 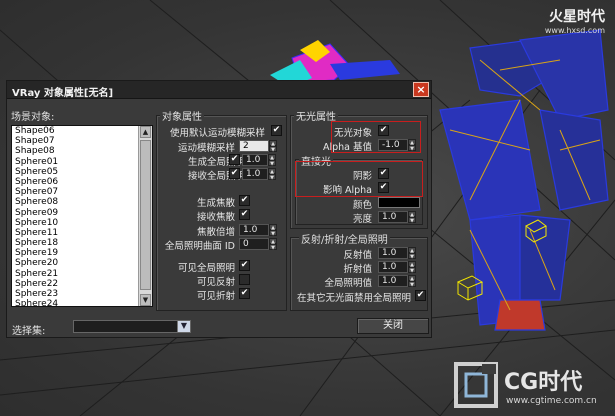 I want to click on alpha-contribution-input: -1.0, so click(x=393, y=145).